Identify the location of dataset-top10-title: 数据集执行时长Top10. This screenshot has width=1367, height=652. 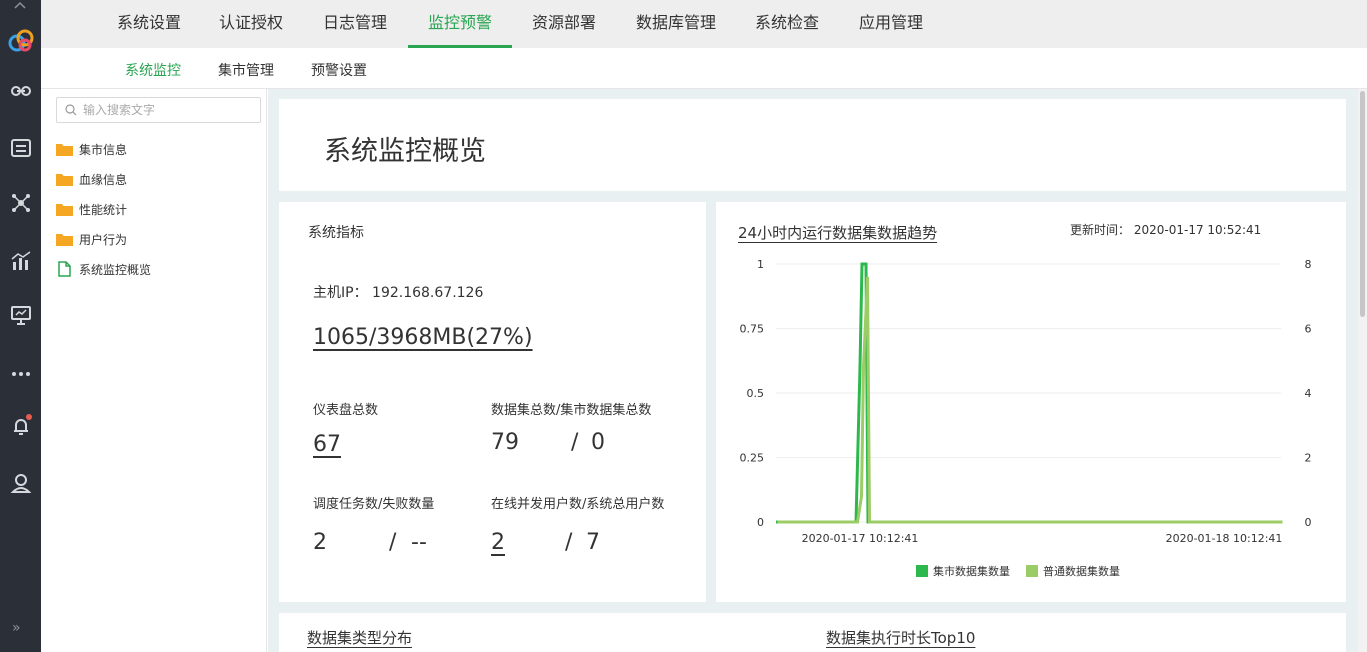
(900, 637).